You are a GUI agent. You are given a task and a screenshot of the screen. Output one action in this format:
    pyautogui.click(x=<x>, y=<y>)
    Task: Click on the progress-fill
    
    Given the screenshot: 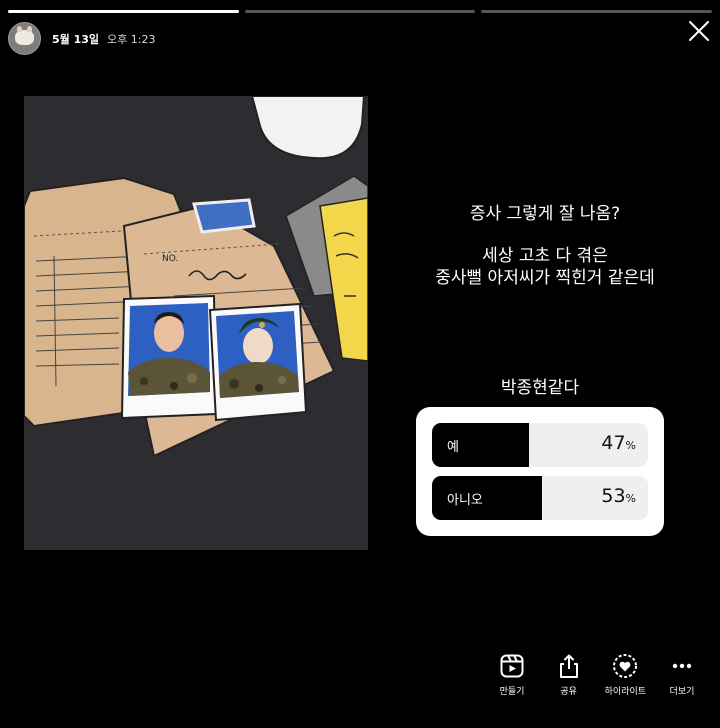 What is the action you would take?
    pyautogui.click(x=123, y=11)
    